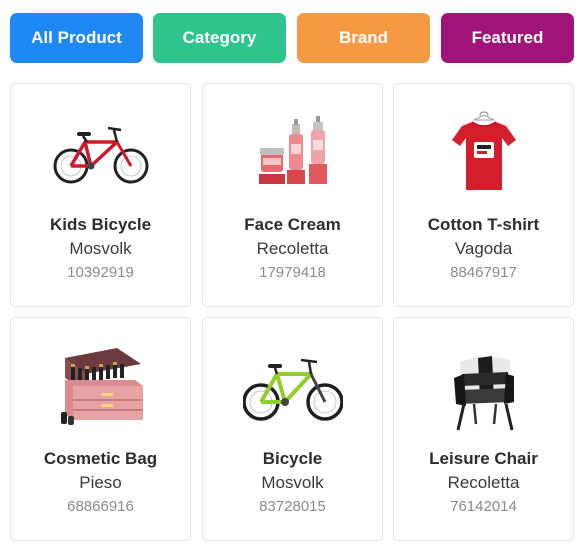  What do you see at coordinates (219, 38) in the screenshot?
I see `filter-category-button: Category` at bounding box center [219, 38].